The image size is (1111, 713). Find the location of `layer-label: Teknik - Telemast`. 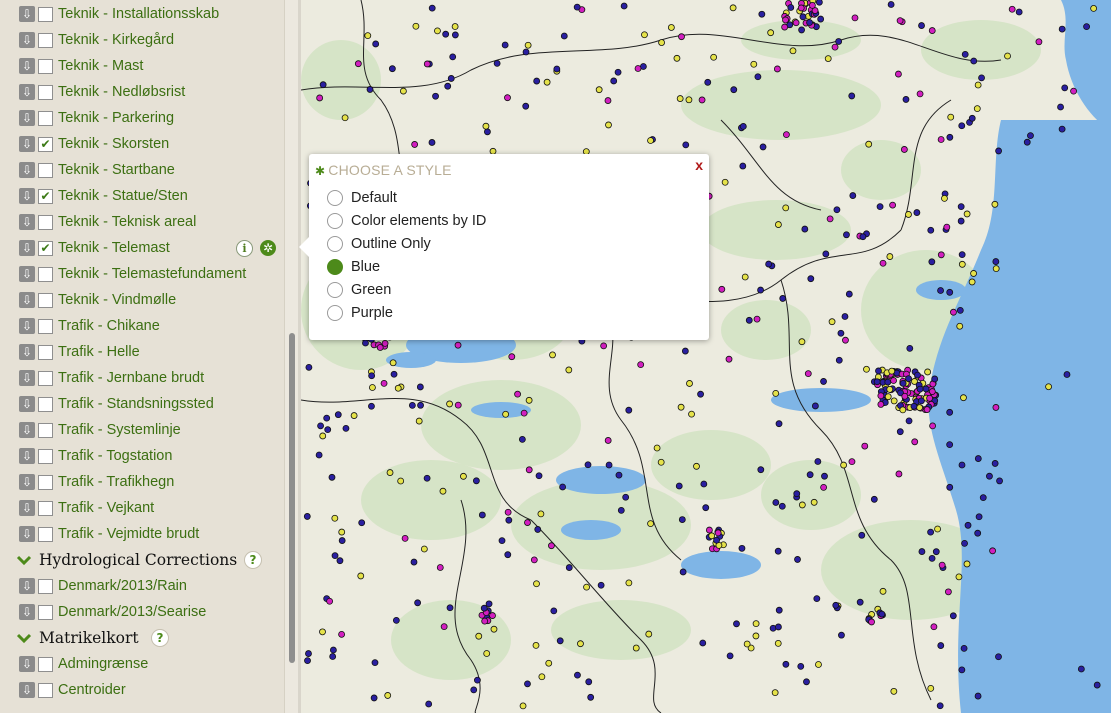

layer-label: Teknik - Telemast is located at coordinates (114, 248).